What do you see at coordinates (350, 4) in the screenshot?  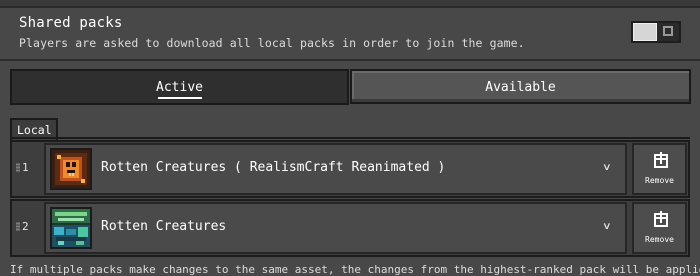 I see `top-edge` at bounding box center [350, 4].